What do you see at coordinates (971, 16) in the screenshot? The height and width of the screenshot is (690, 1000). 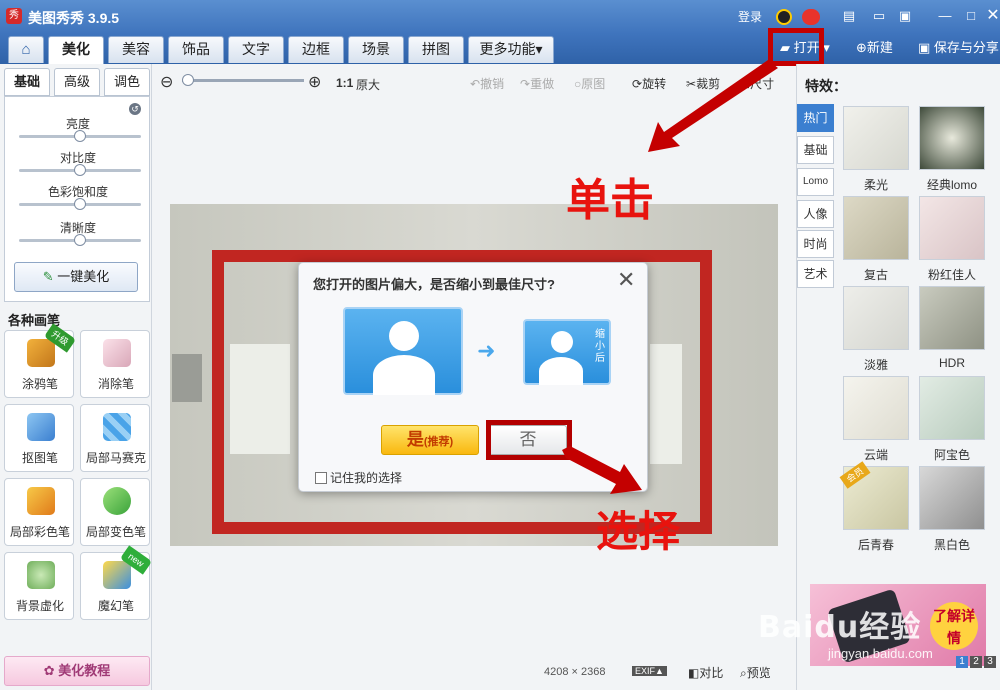 I see `maximize-button: □` at bounding box center [971, 16].